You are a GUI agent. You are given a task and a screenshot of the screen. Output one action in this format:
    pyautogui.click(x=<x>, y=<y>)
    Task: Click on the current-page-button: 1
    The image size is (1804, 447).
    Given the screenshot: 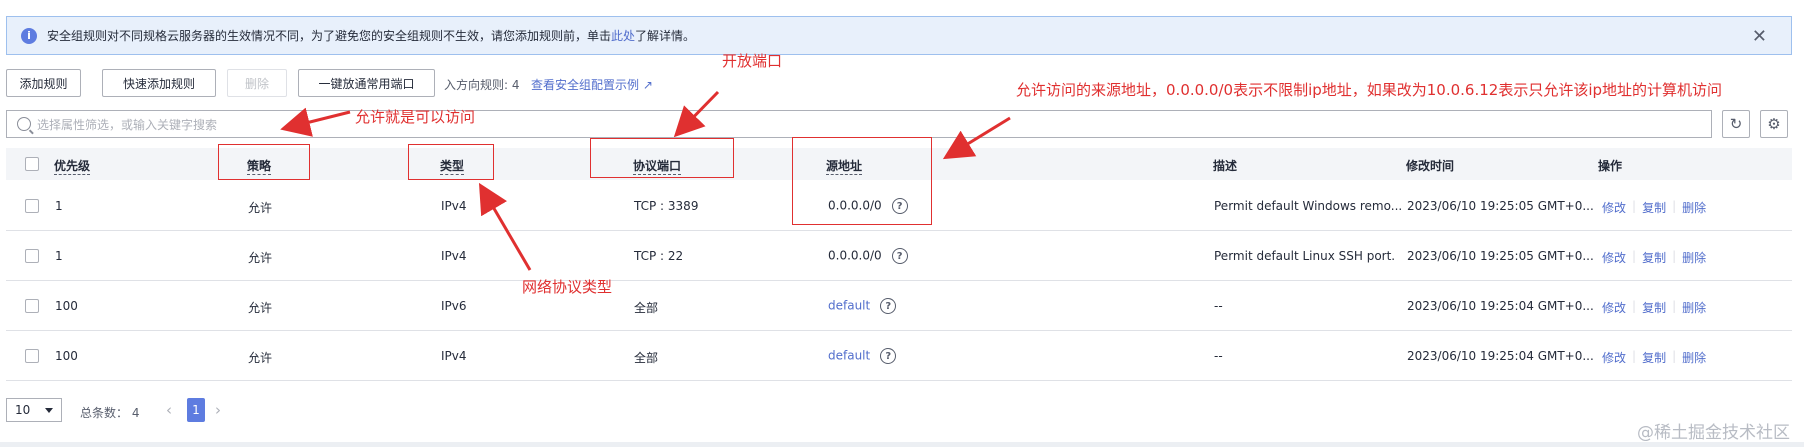 What is the action you would take?
    pyautogui.click(x=196, y=410)
    